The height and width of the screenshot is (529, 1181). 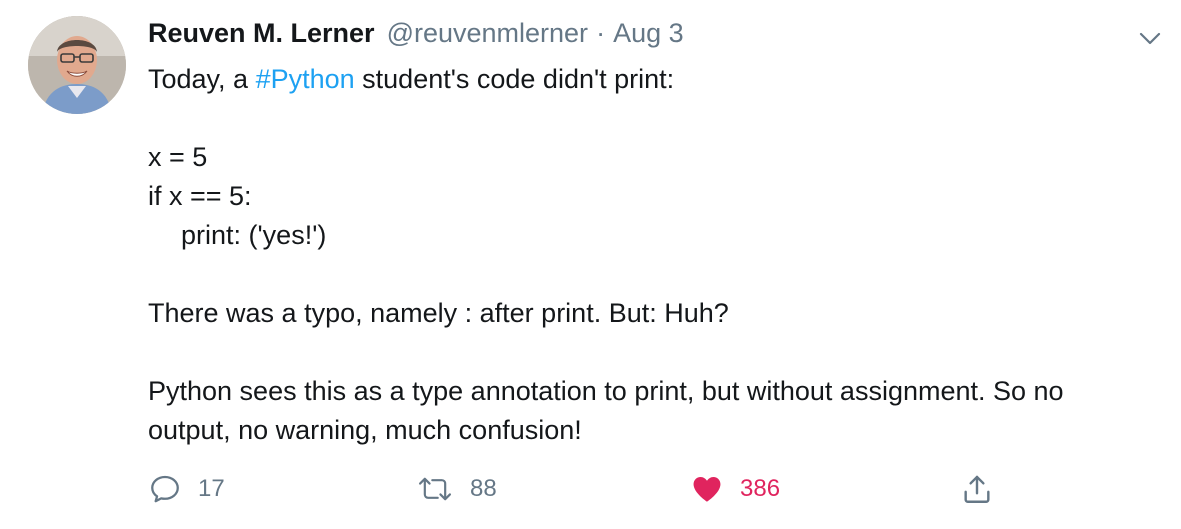 What do you see at coordinates (435, 489) in the screenshot?
I see `retweet-icon` at bounding box center [435, 489].